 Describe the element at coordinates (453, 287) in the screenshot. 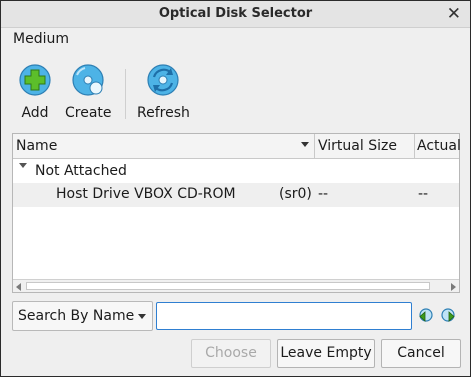

I see `scroll-right-icon` at that location.